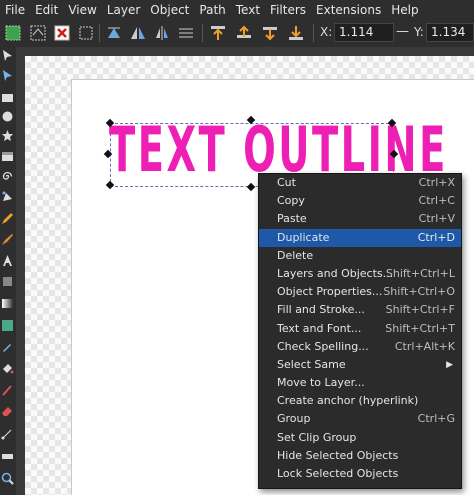 The image size is (474, 495). What do you see at coordinates (326, 32) in the screenshot?
I see `x-label: X:` at bounding box center [326, 32].